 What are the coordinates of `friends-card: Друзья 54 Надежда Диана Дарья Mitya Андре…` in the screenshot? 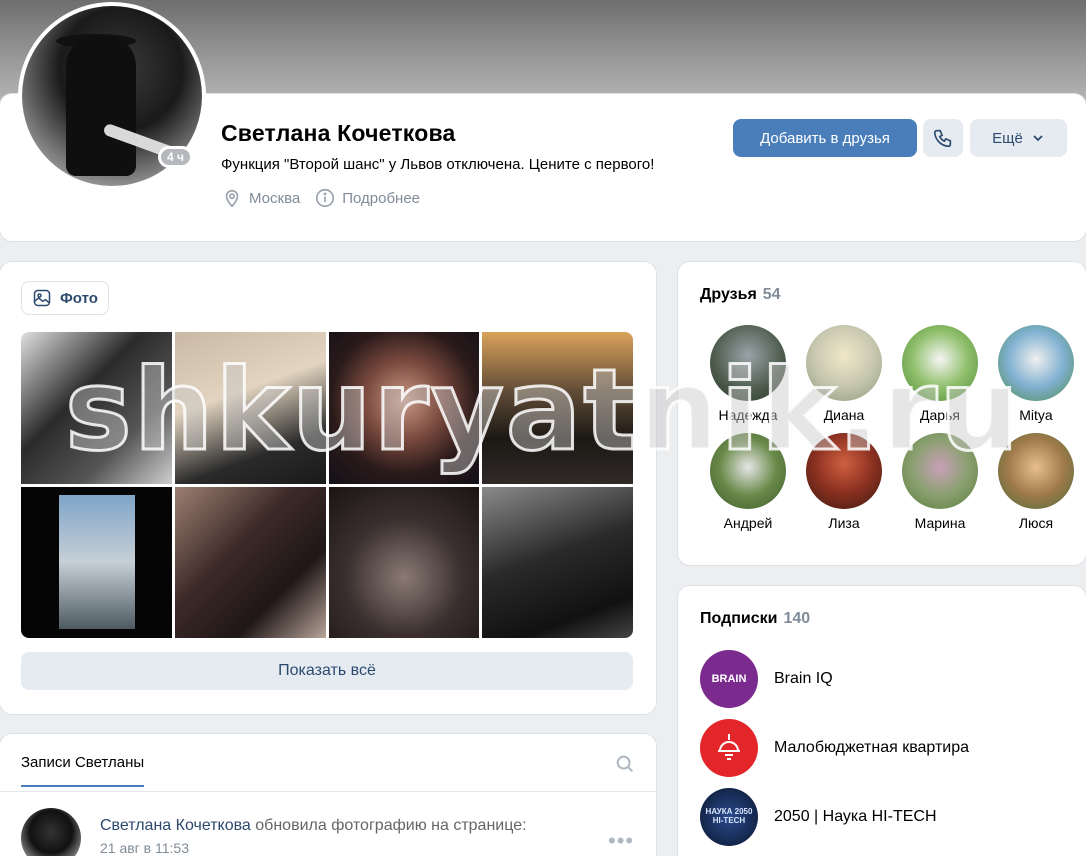 It's located at (882, 413).